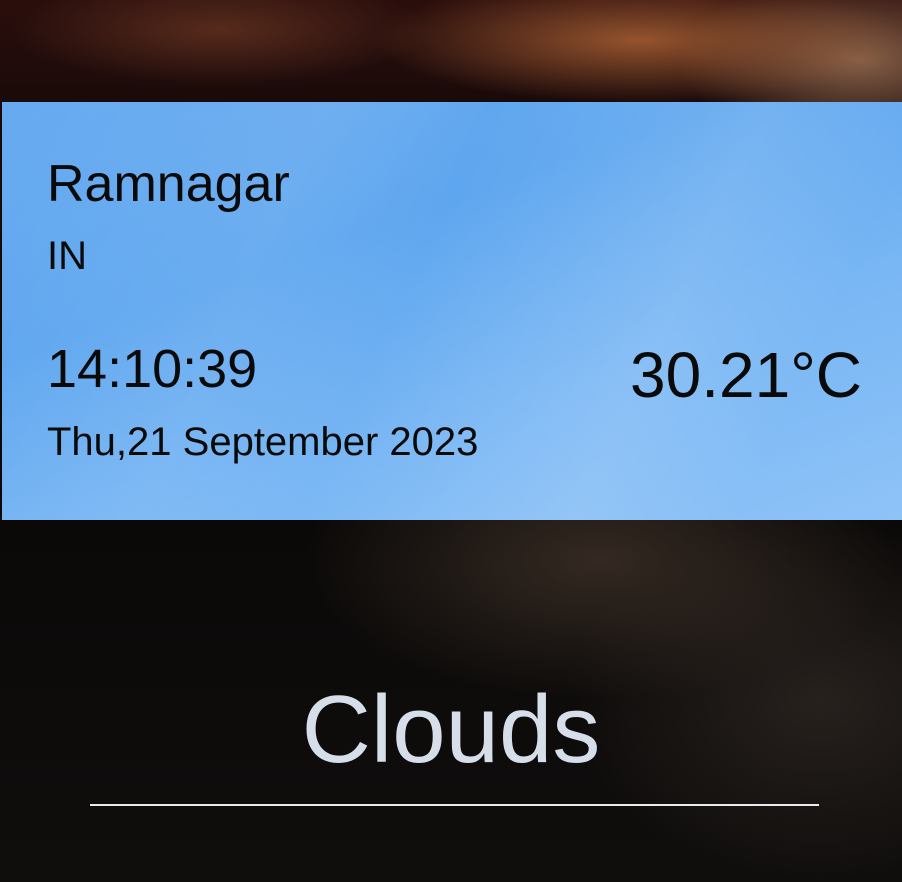 This screenshot has height=882, width=902. Describe the element at coordinates (263, 442) in the screenshot. I see `current-date: Thu,21 September 2023` at that location.